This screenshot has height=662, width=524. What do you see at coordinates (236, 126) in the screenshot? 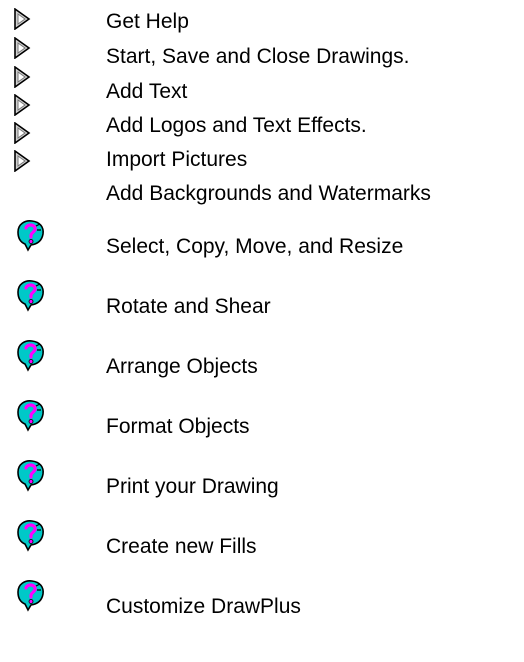
I see `topic-label: Add Logos and Text Effects.` at bounding box center [236, 126].